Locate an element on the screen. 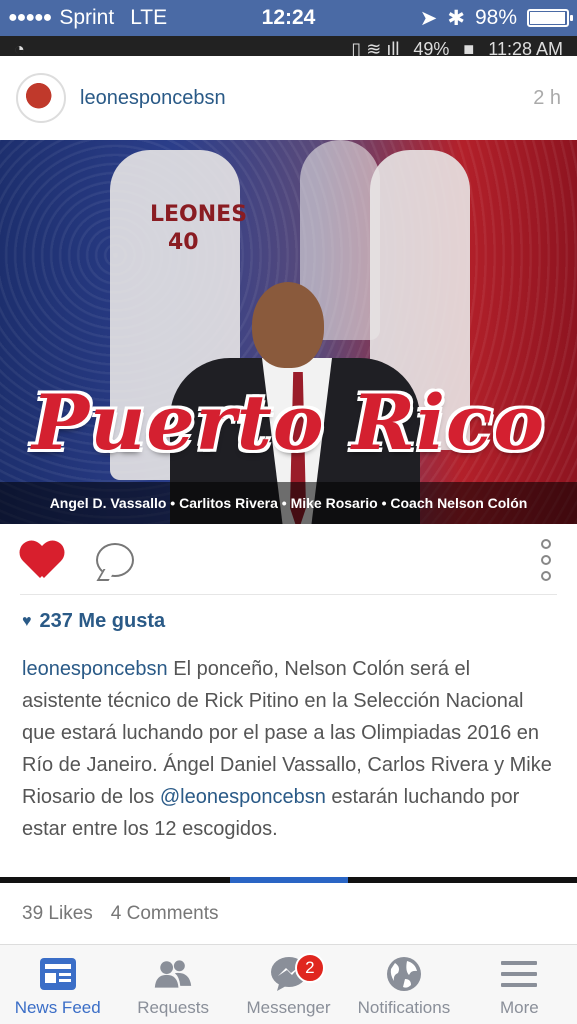  more-options-icon is located at coordinates (546, 560).